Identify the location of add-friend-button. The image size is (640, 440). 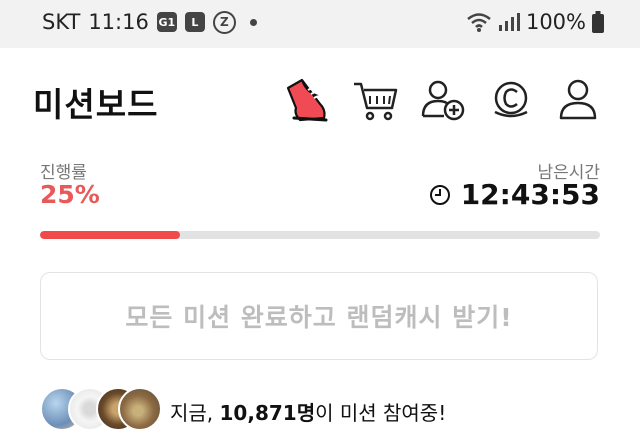
(444, 100).